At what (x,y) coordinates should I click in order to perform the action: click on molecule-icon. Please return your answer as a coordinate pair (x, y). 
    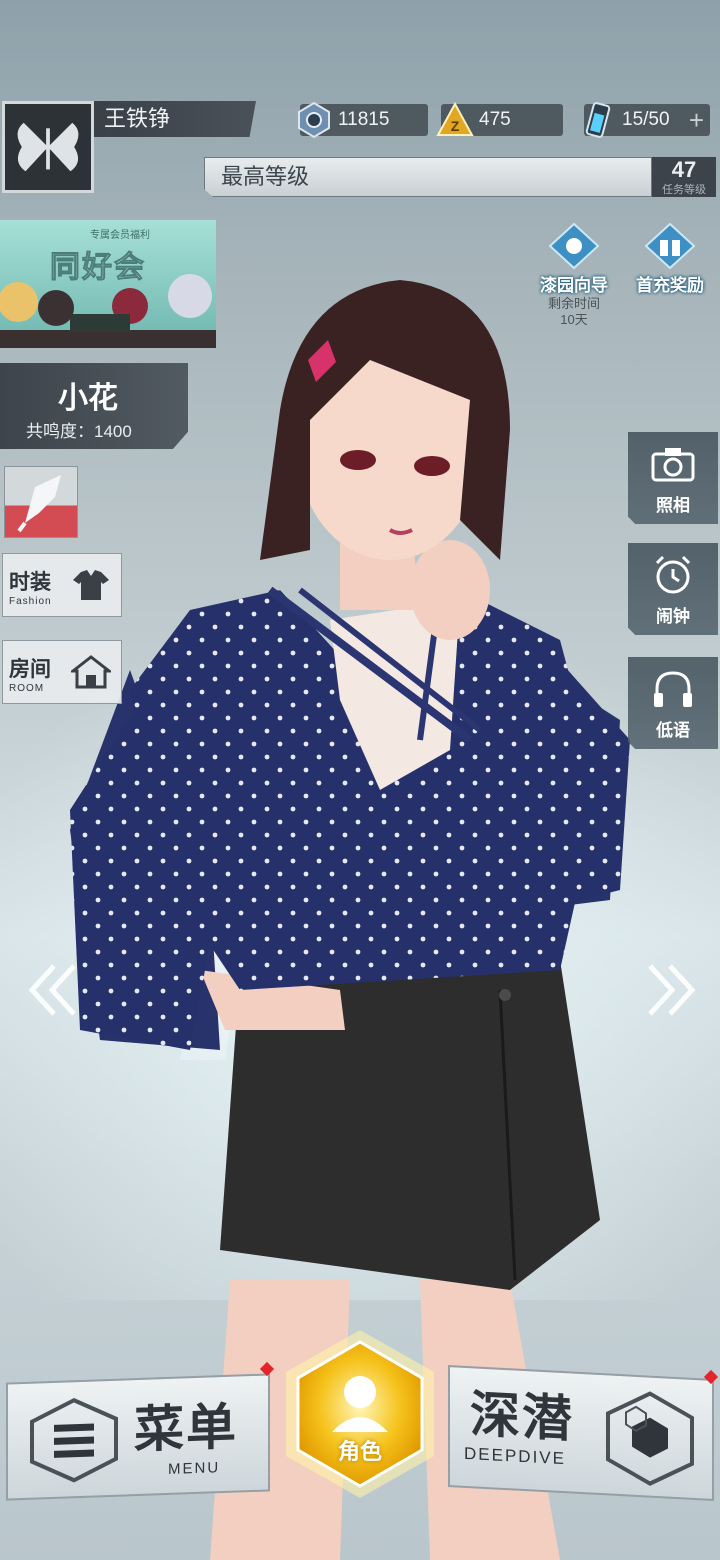
    Looking at the image, I should click on (650, 1438).